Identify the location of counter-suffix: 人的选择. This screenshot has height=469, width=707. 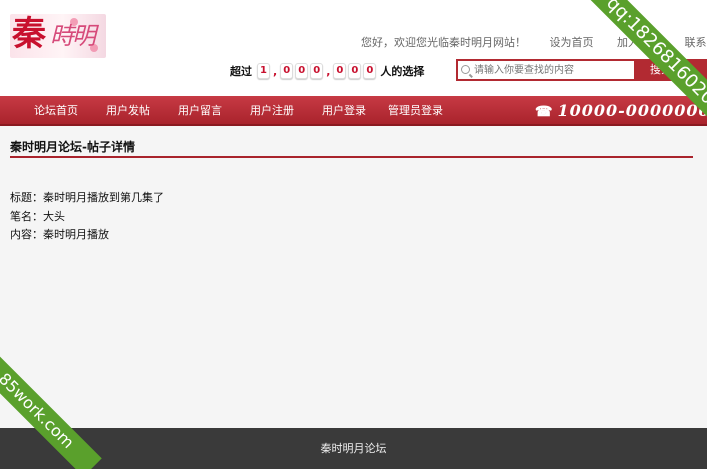
(402, 71).